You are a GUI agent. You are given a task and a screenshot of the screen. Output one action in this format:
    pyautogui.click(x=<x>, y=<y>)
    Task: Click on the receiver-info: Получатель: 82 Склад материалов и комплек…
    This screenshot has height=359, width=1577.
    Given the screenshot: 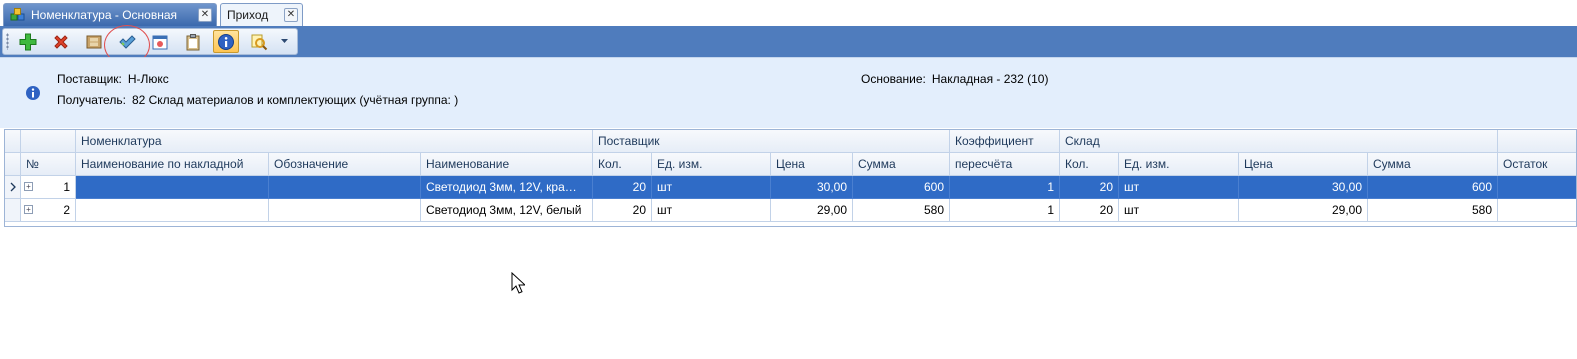 What is the action you would take?
    pyautogui.click(x=257, y=100)
    